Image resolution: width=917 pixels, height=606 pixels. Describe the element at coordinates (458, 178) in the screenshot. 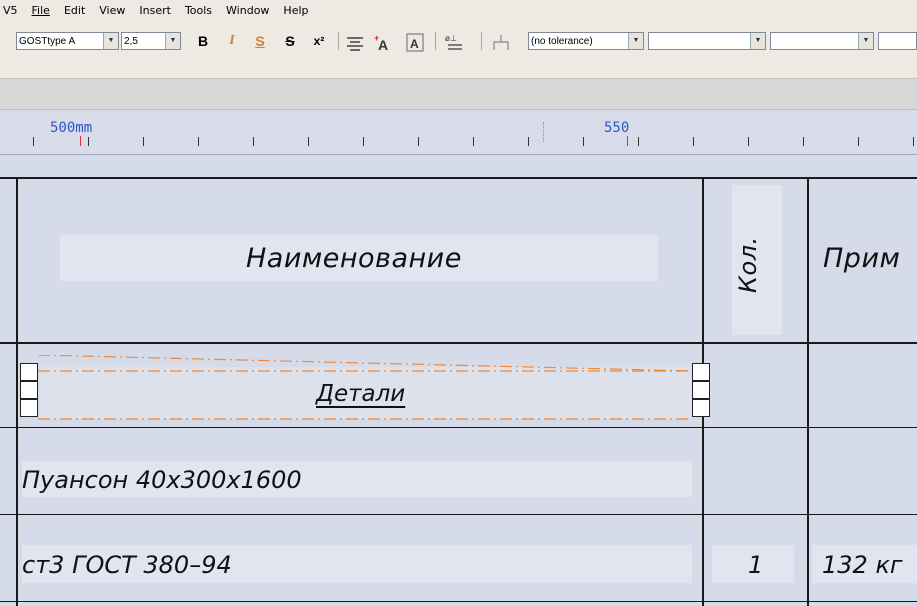

I see `table-top-border` at that location.